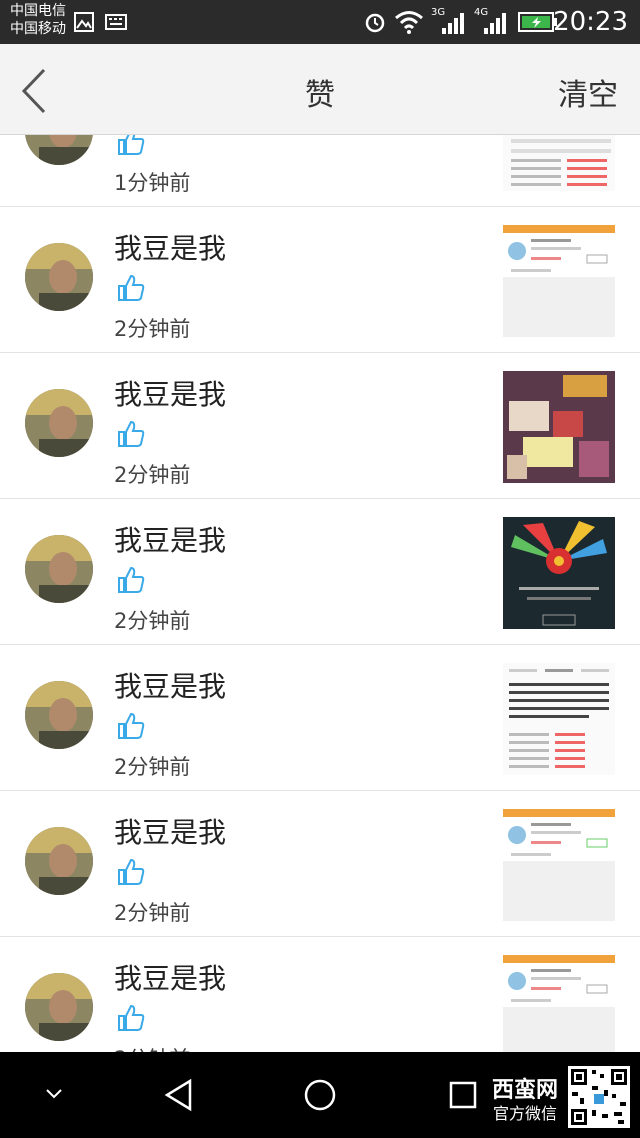  I want to click on page-title: 赞, so click(320, 95).